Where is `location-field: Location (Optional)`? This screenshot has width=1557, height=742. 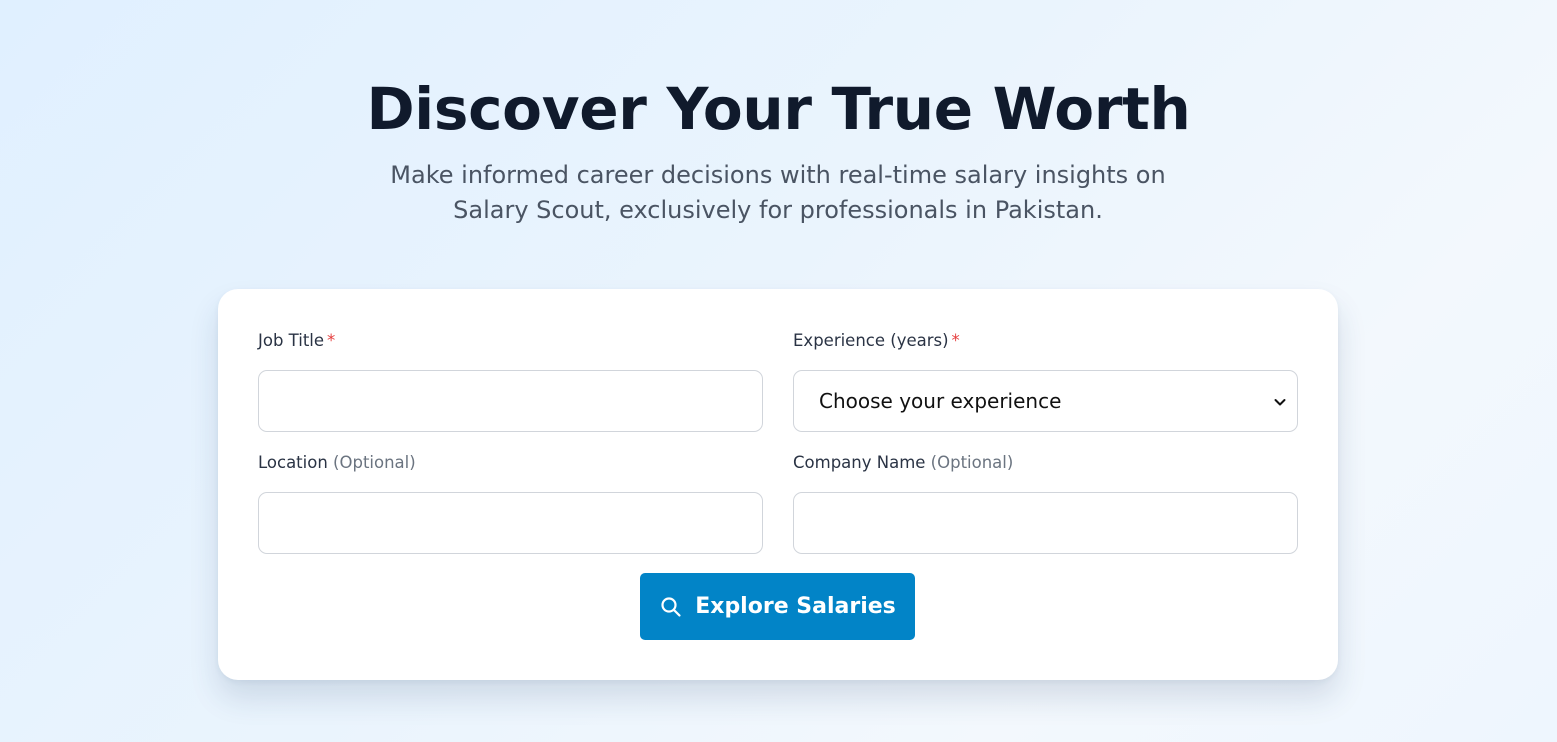 location-field: Location (Optional) is located at coordinates (510, 503).